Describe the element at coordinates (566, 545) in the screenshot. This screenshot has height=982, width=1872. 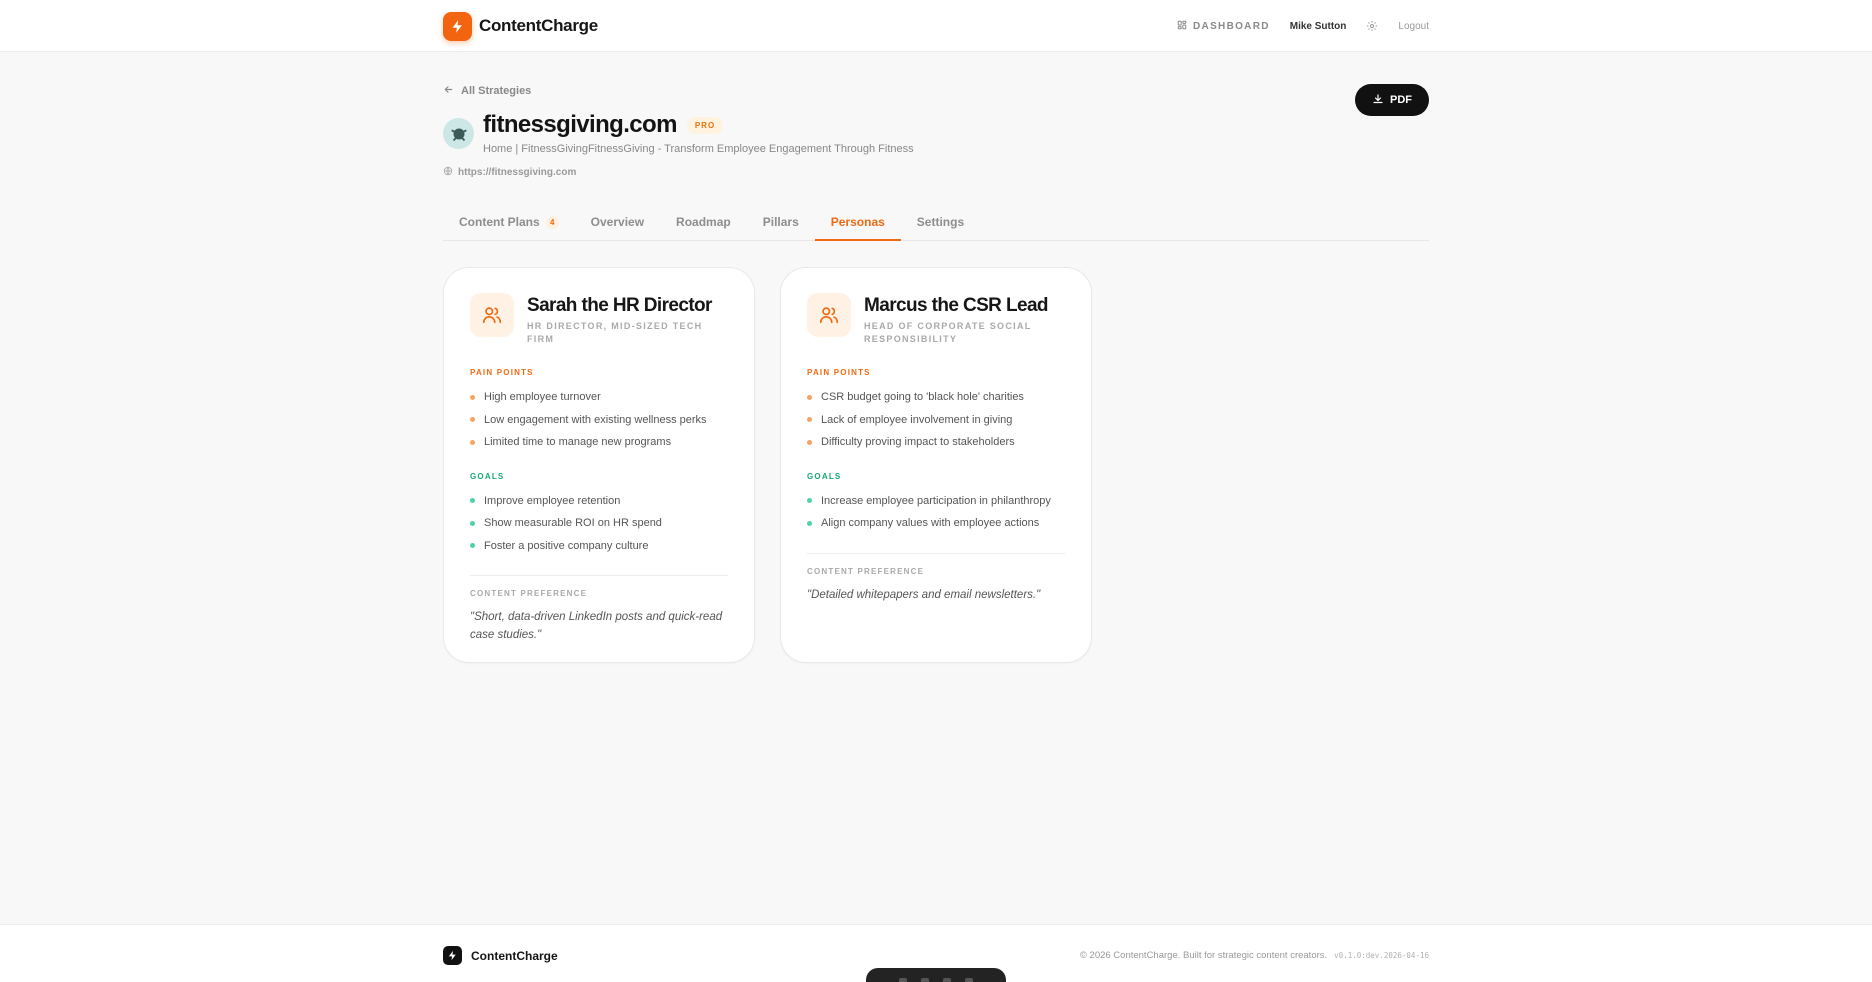
I see `goal-text: Foster a positive company culture` at that location.